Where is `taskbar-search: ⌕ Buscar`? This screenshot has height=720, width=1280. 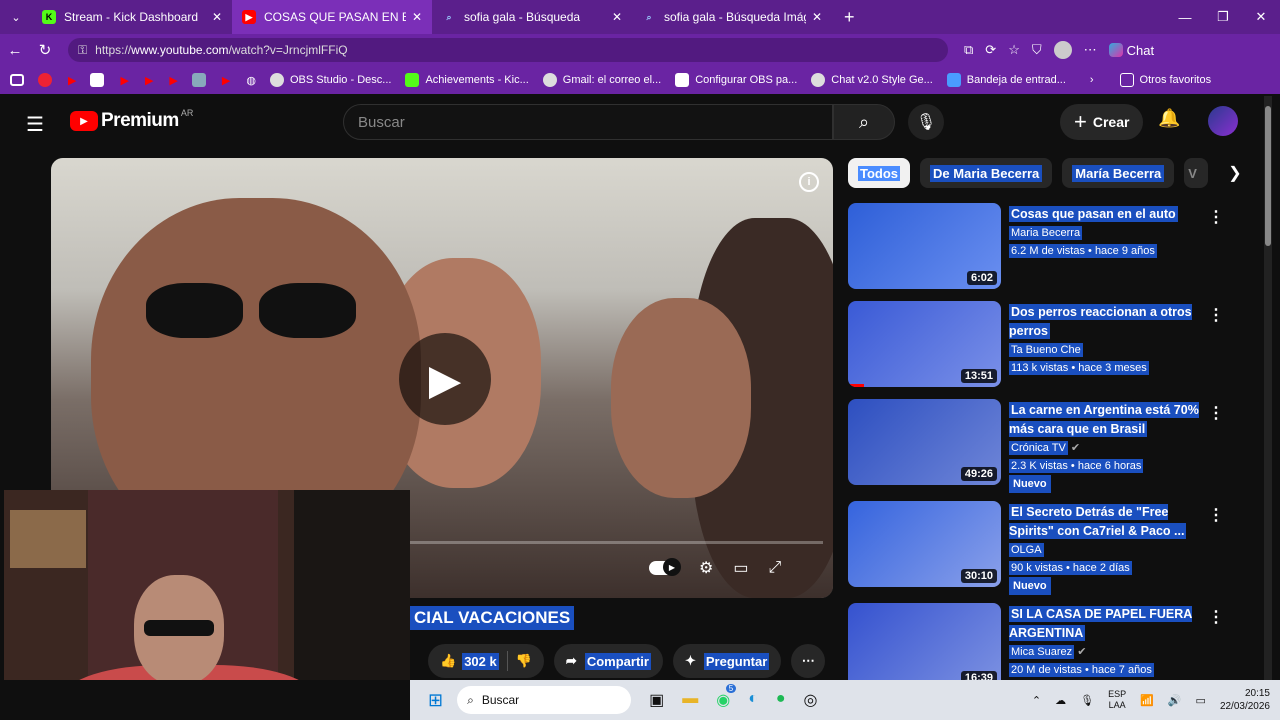 taskbar-search: ⌕ Buscar is located at coordinates (544, 700).